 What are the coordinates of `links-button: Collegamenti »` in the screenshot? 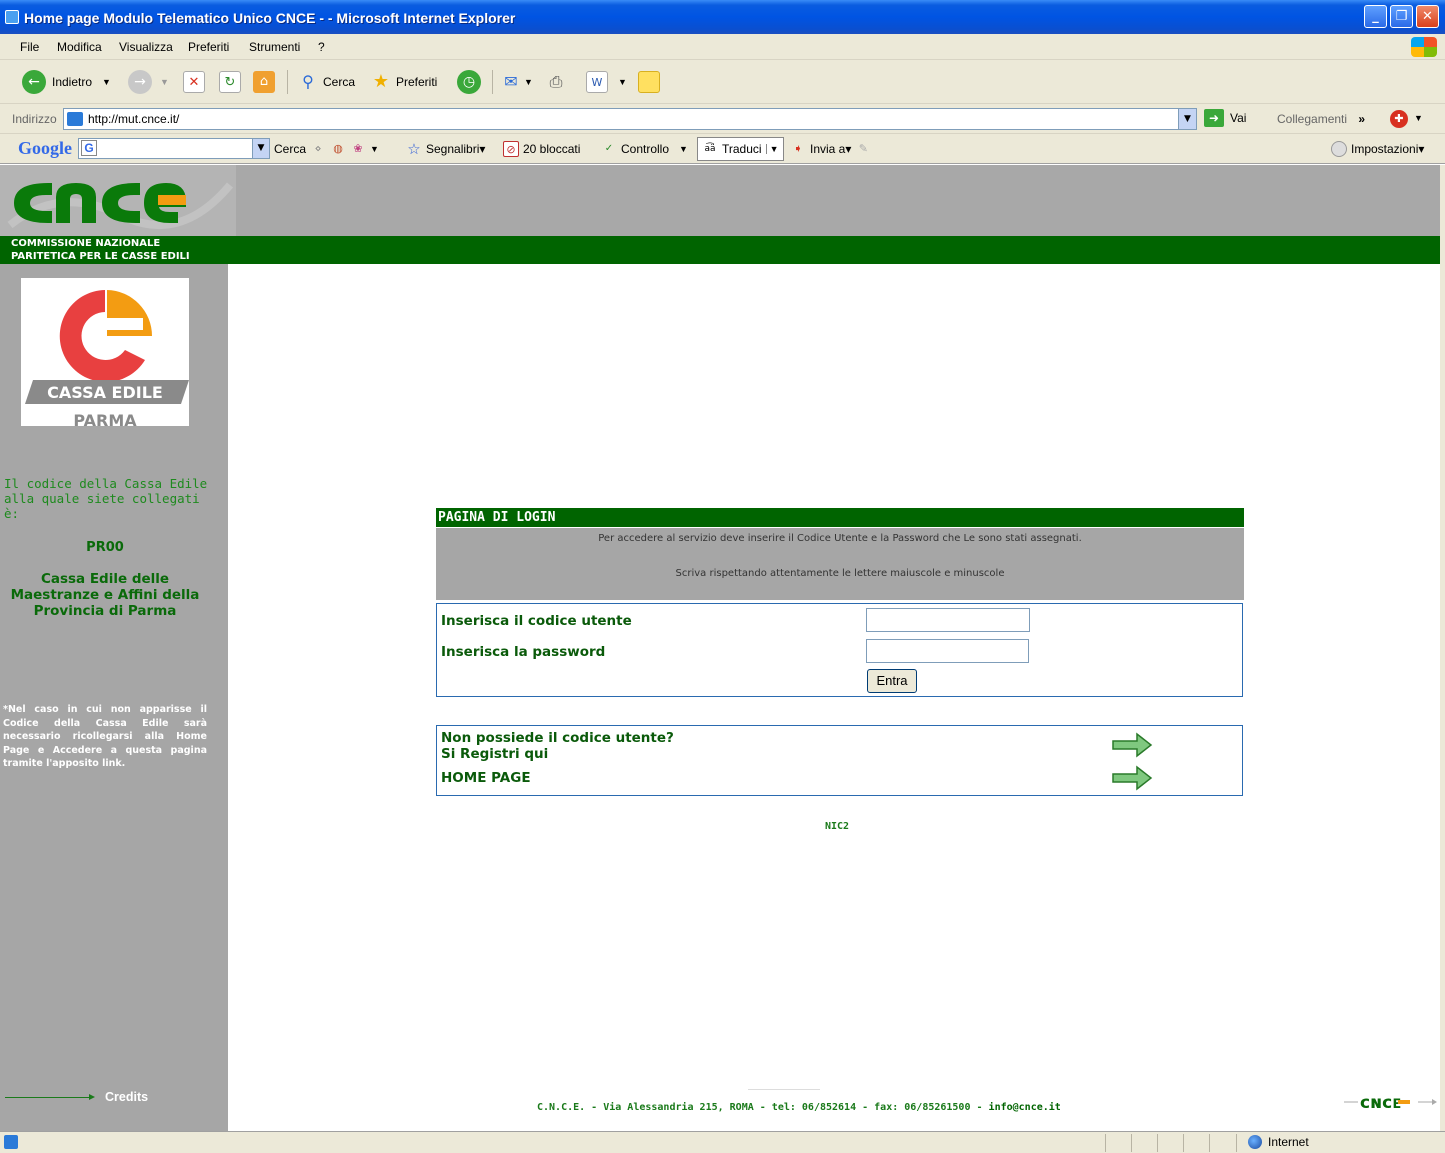 It's located at (1321, 119).